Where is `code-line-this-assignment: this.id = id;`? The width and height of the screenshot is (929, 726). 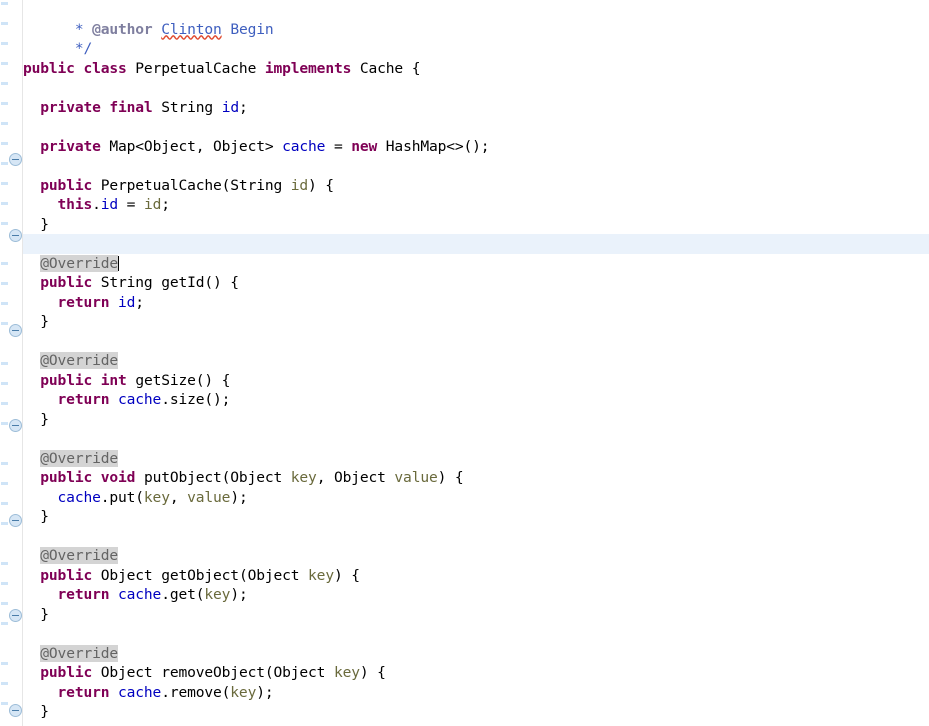 code-line-this-assignment: this.id = id; is located at coordinates (476, 194).